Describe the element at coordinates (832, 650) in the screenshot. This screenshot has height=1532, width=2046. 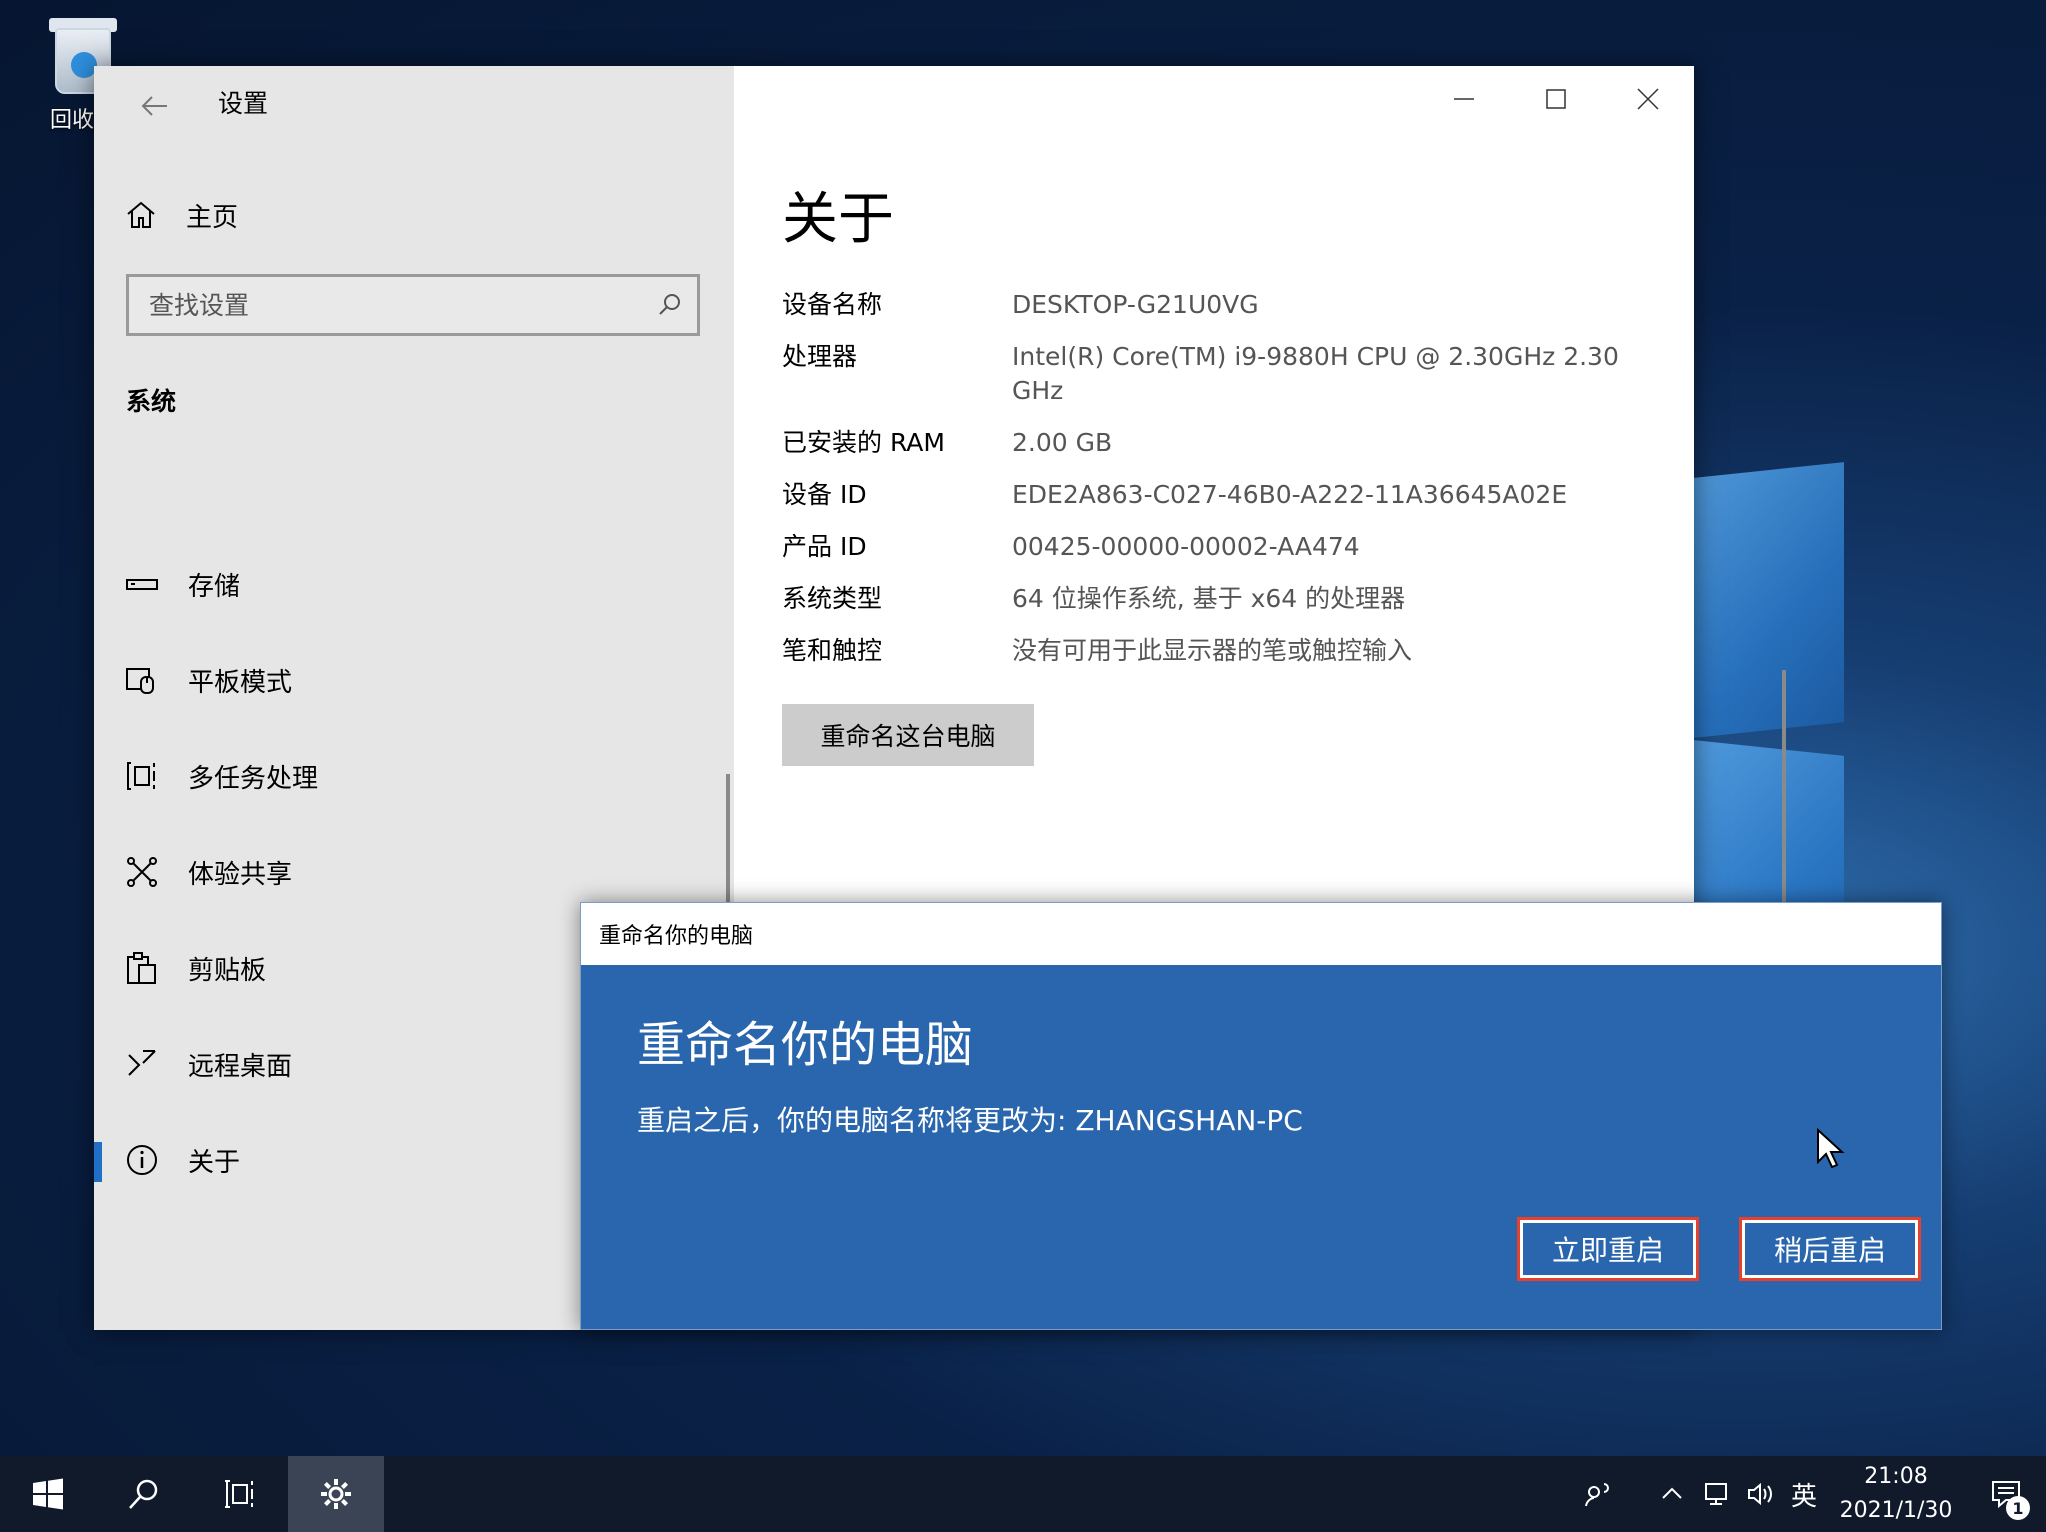
I see `spec-label: 笔和触控` at that location.